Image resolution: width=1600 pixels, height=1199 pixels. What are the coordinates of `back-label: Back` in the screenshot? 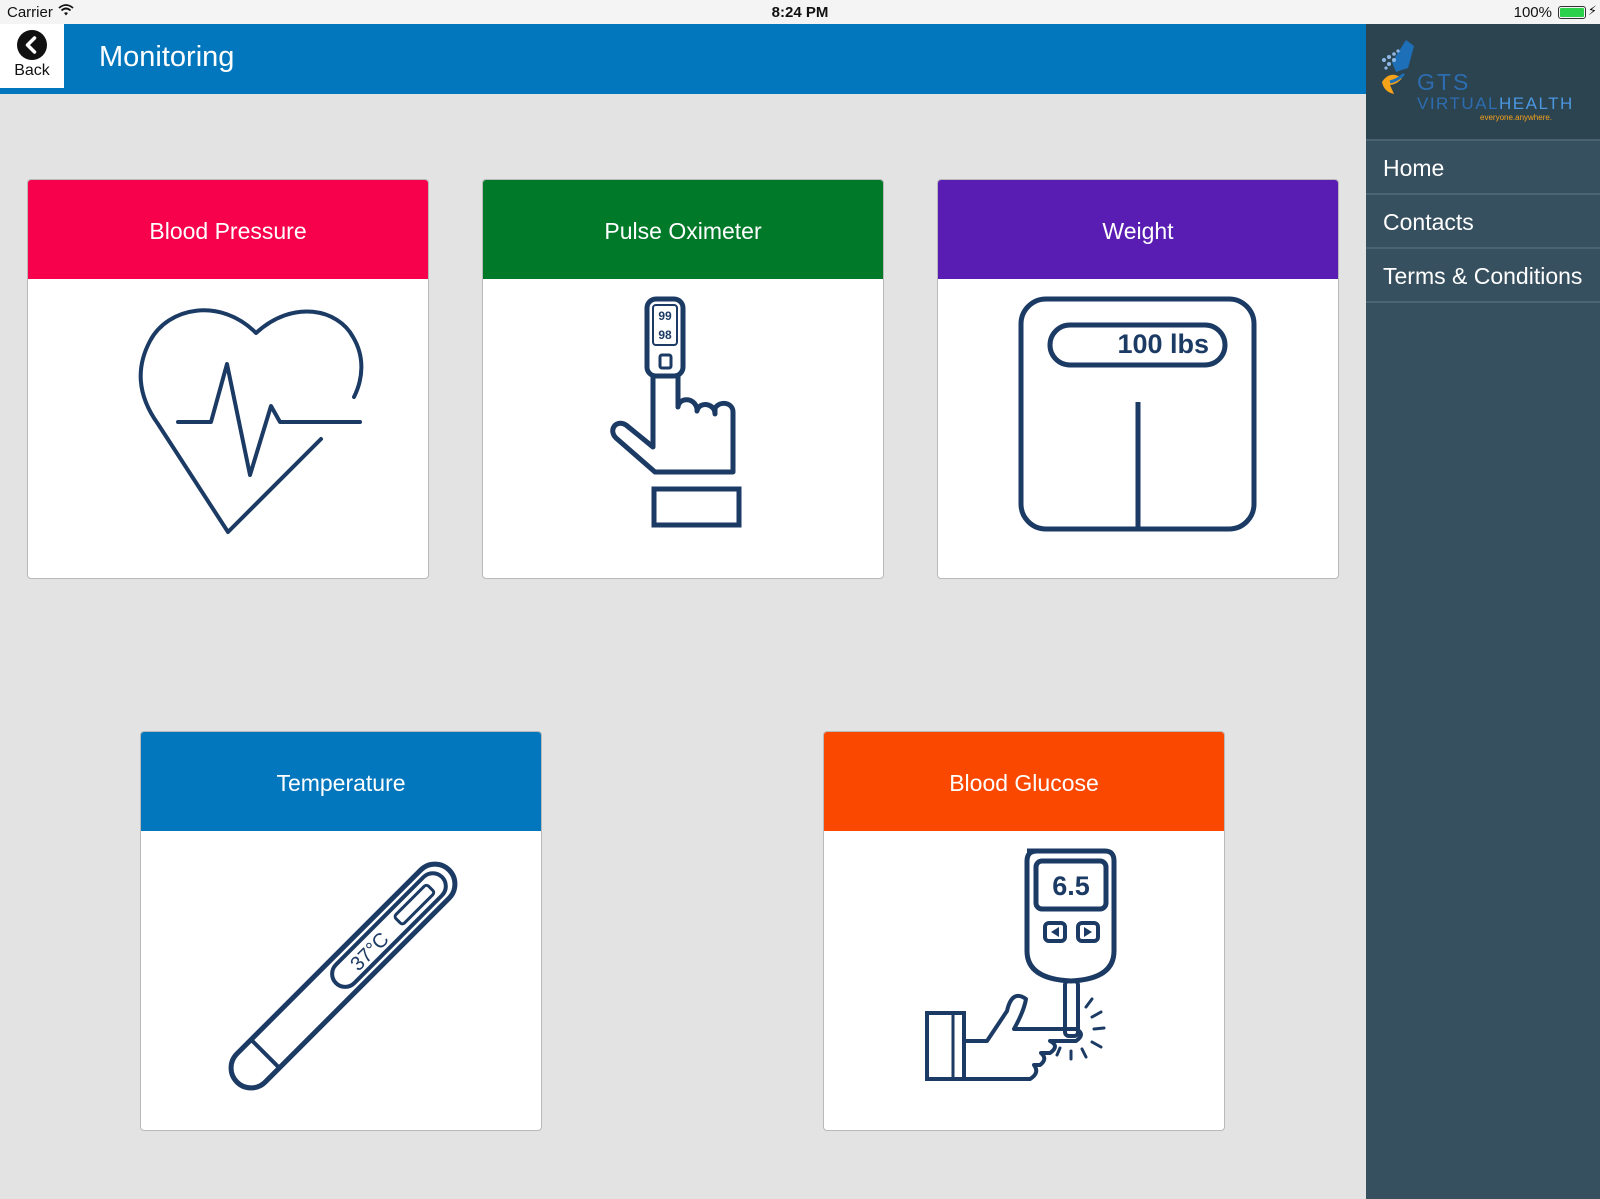 It's located at (32, 70).